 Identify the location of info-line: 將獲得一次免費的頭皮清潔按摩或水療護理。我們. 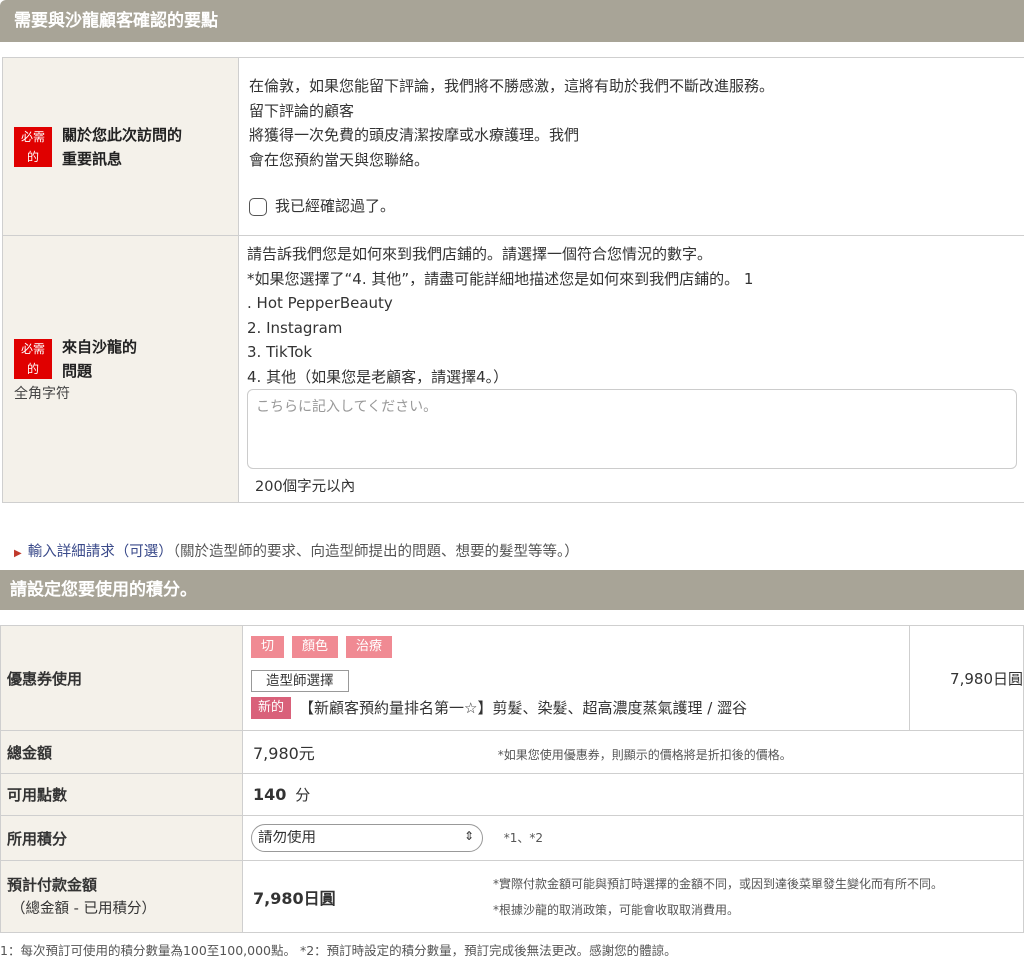
(414, 135).